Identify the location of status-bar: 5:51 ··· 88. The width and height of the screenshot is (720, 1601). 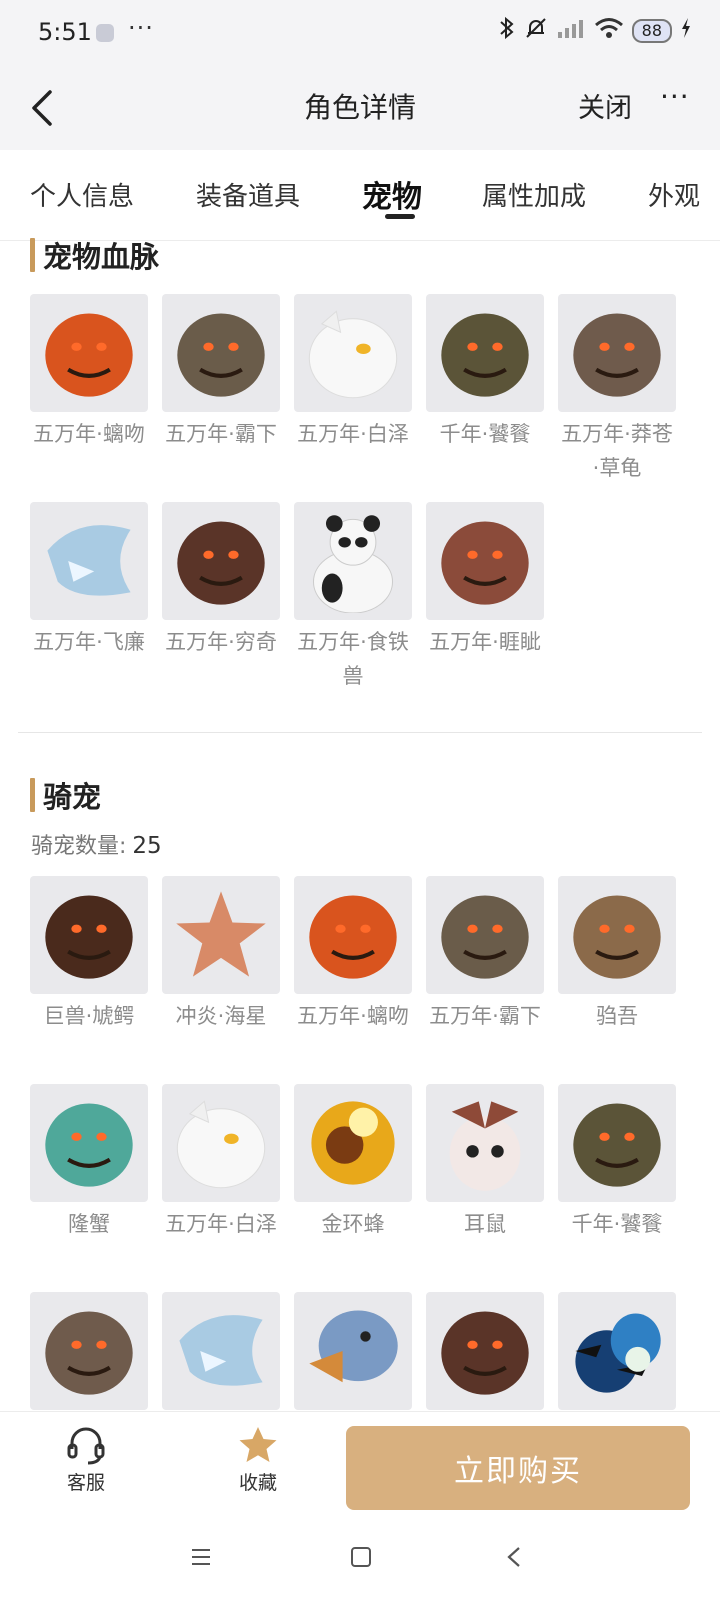
(360, 33).